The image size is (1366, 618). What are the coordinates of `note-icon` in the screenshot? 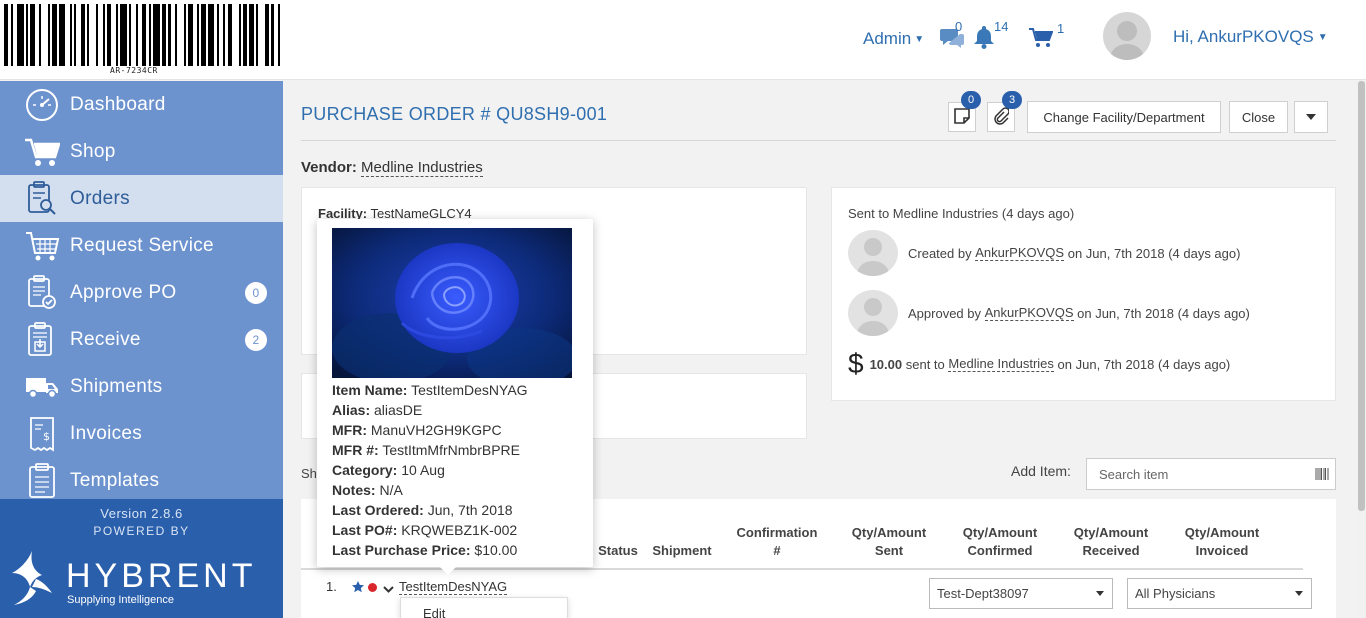 It's located at (962, 117).